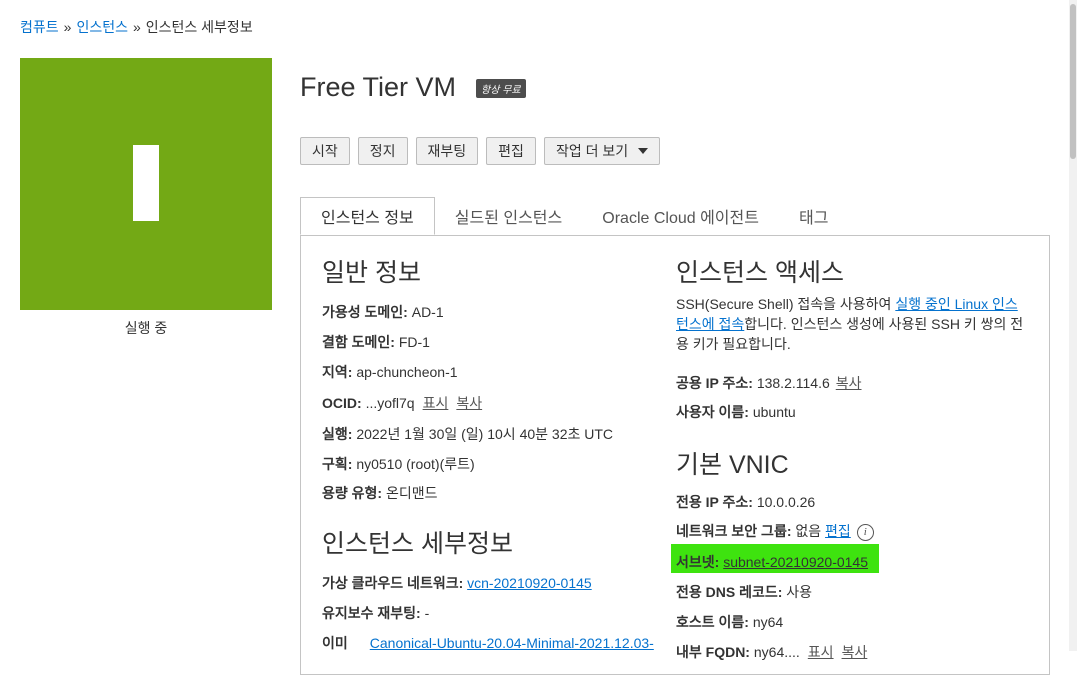 The image size is (1077, 675). I want to click on maintenance-reboot-row: 유지보수 재부팅: -, so click(375, 613).